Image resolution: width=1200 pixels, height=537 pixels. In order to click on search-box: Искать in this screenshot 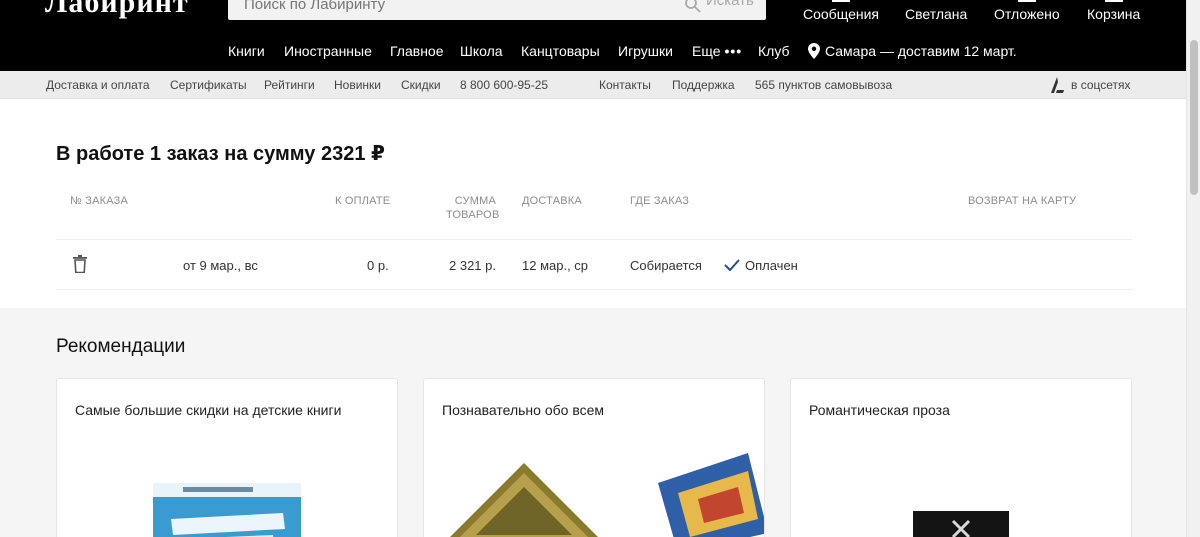, I will do `click(497, 10)`.